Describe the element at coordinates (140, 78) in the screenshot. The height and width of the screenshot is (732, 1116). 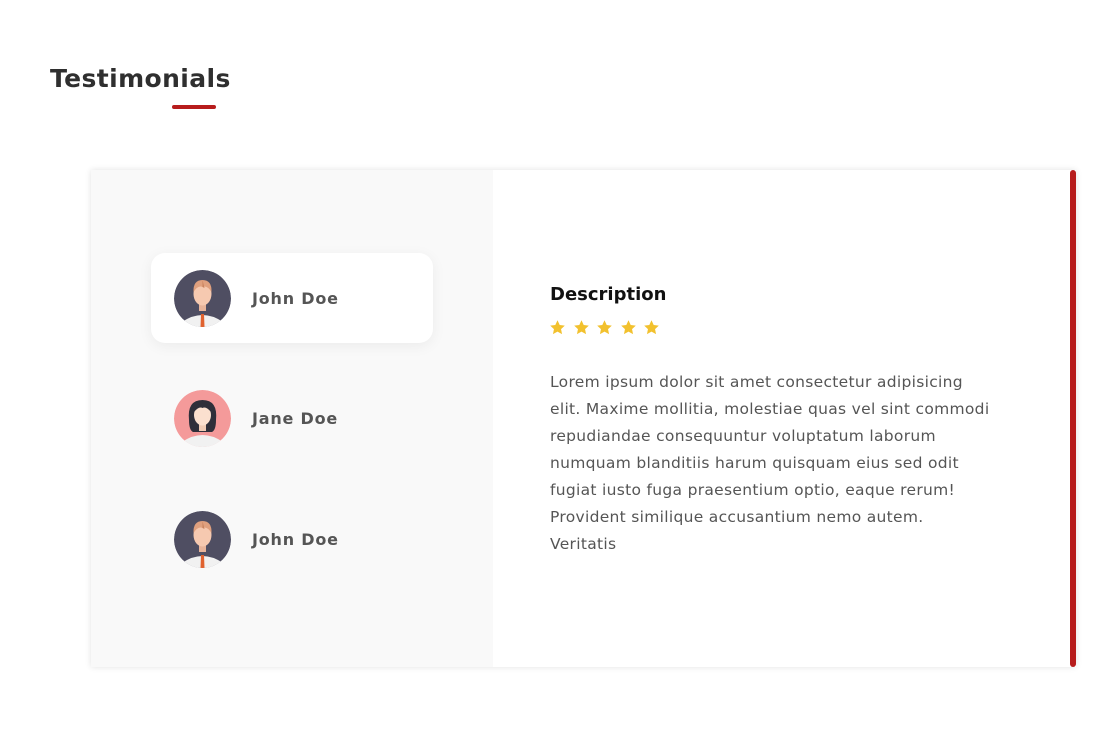
I see `section-title: Testimonials` at that location.